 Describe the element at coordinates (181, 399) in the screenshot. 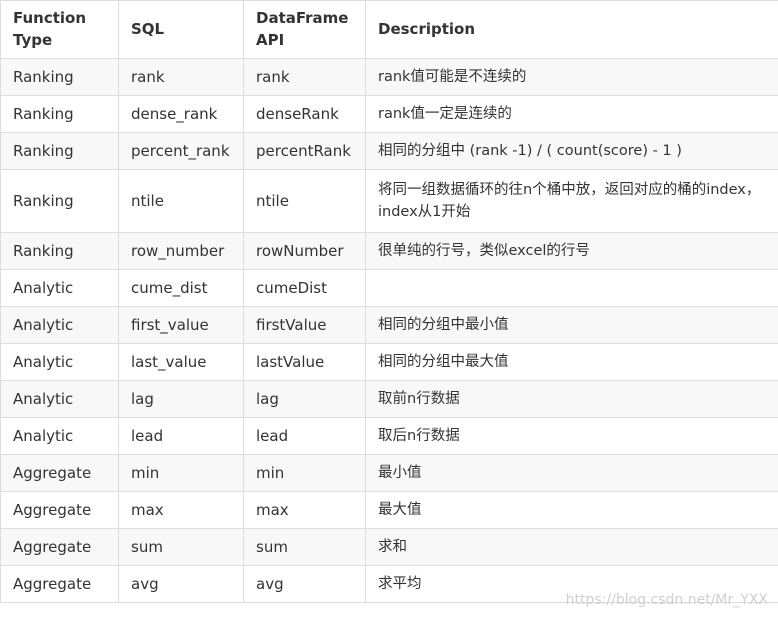

I see `cell-sql: lag` at that location.